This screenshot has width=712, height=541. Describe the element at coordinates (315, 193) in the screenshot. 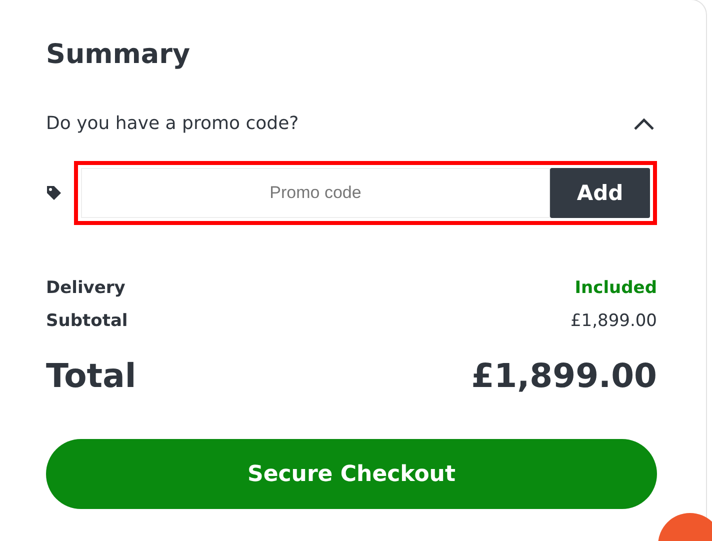

I see `promo-code-field: Promo code` at that location.